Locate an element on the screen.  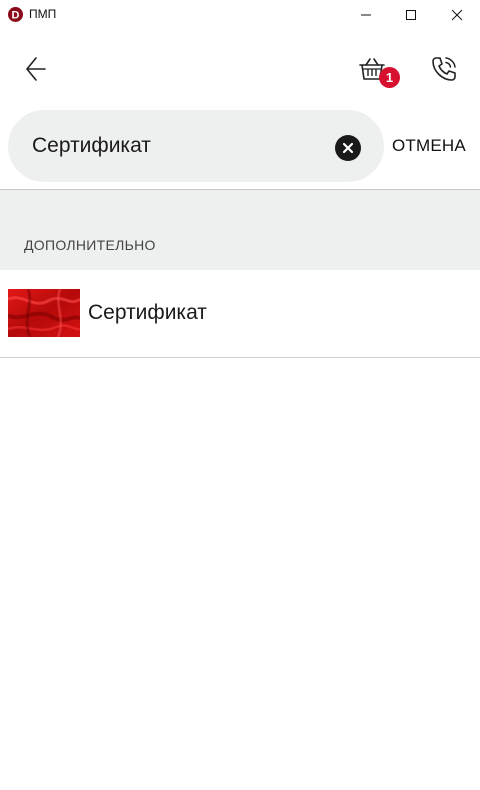
cart-count-badge: 1 is located at coordinates (389, 77).